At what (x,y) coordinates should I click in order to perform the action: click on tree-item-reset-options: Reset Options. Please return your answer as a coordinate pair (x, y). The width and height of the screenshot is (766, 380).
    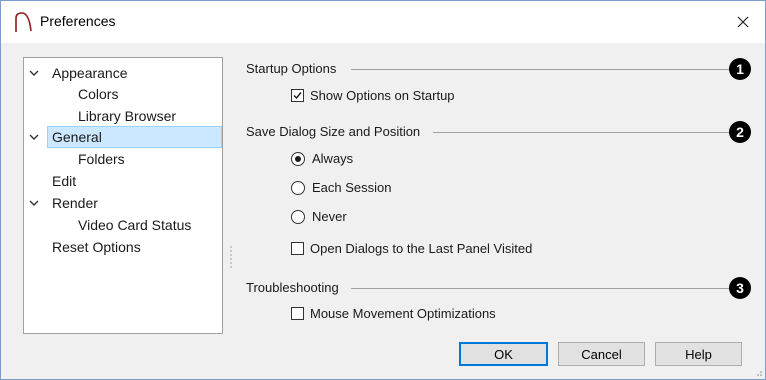
    Looking at the image, I should click on (96, 247).